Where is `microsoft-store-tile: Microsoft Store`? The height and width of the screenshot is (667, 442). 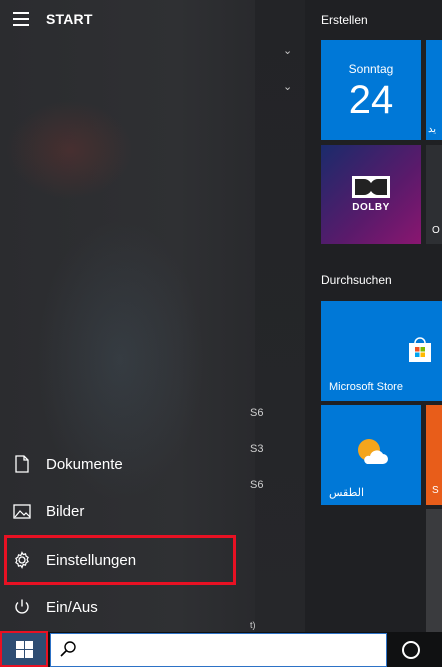
microsoft-store-tile: Microsoft Store is located at coordinates (381, 351).